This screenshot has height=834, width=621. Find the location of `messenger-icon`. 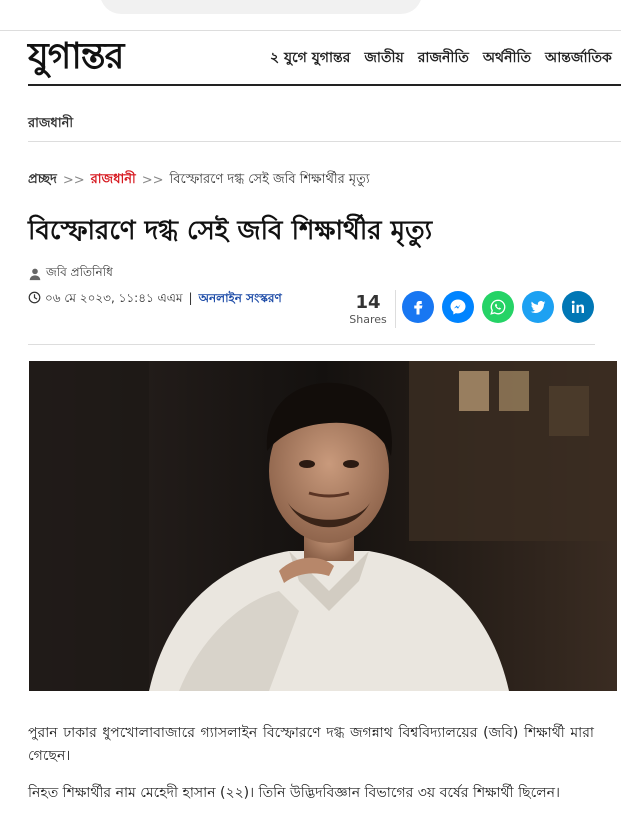

messenger-icon is located at coordinates (458, 307).